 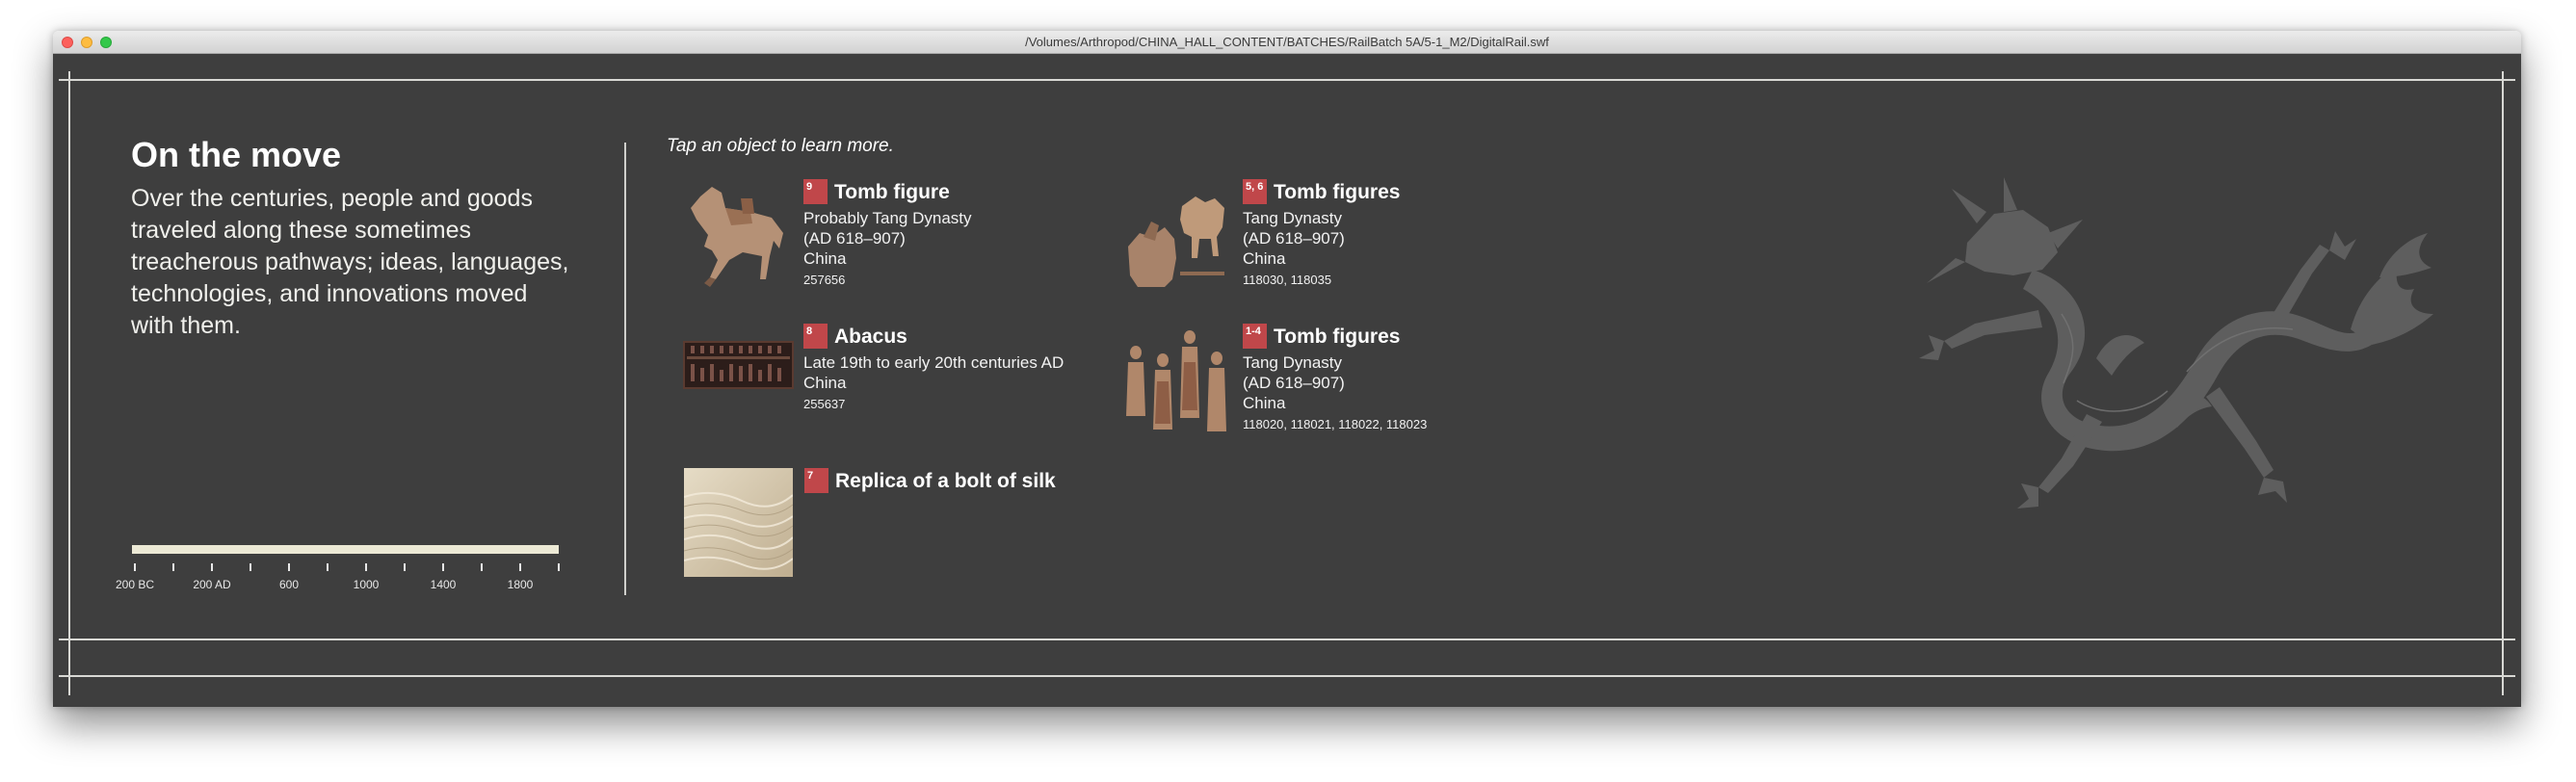 What do you see at coordinates (1336, 424) in the screenshot?
I see `object-catalog-number: 118020, 118021, 118022, 118023` at bounding box center [1336, 424].